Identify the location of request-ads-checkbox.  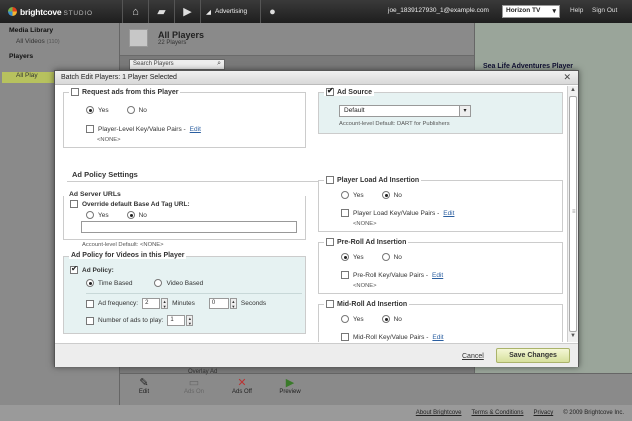
(75, 92).